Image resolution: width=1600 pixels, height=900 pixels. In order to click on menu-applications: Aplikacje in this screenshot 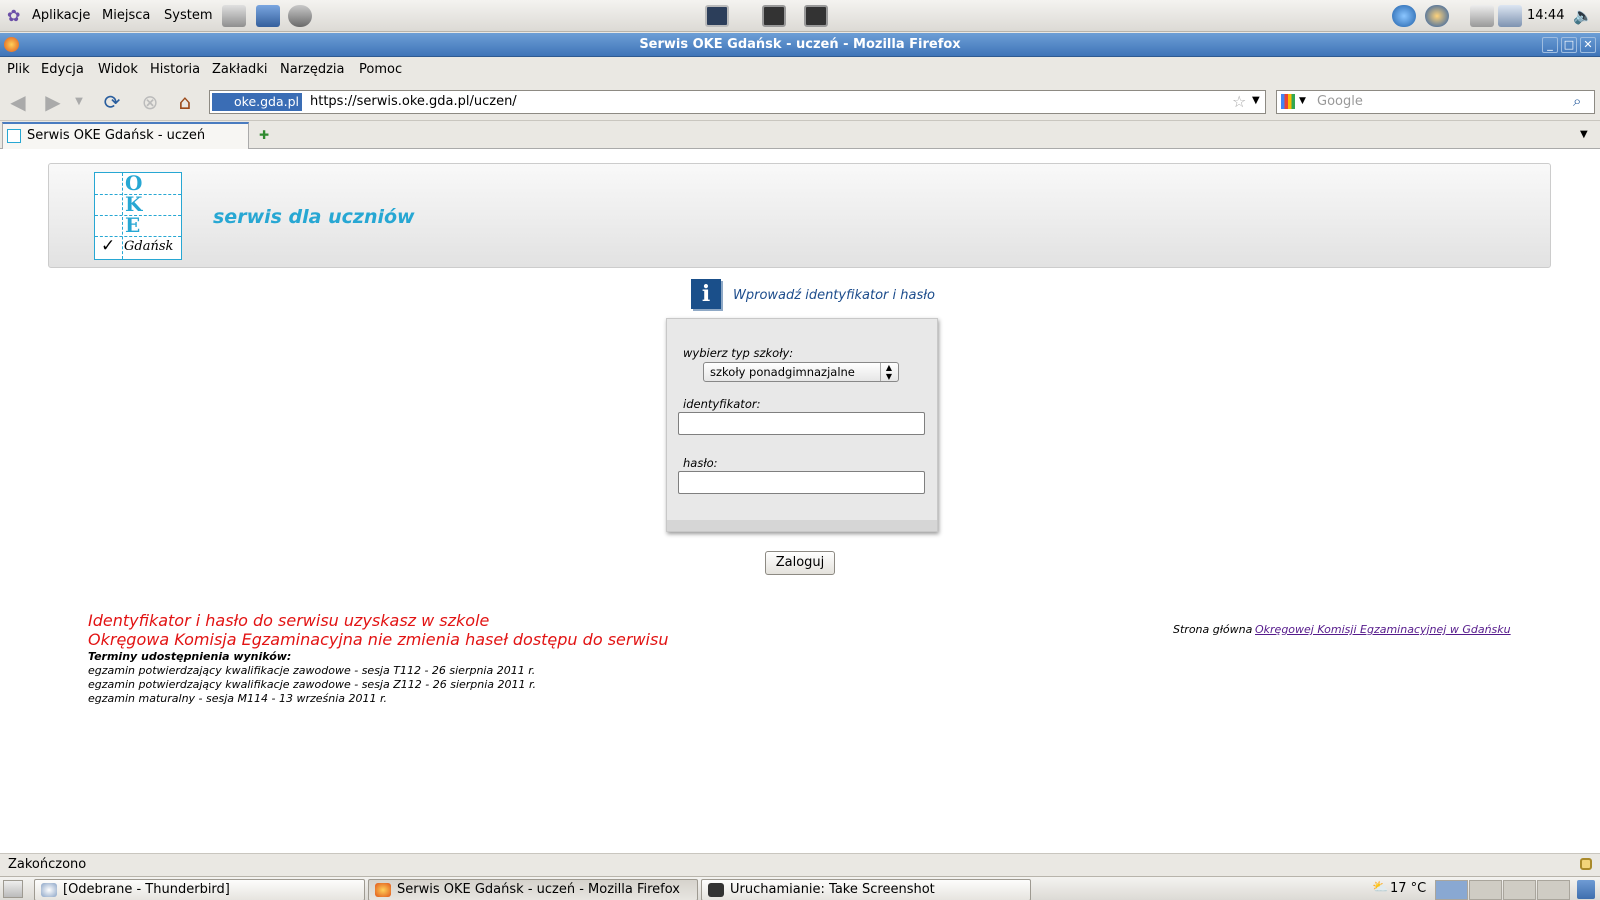, I will do `click(61, 15)`.